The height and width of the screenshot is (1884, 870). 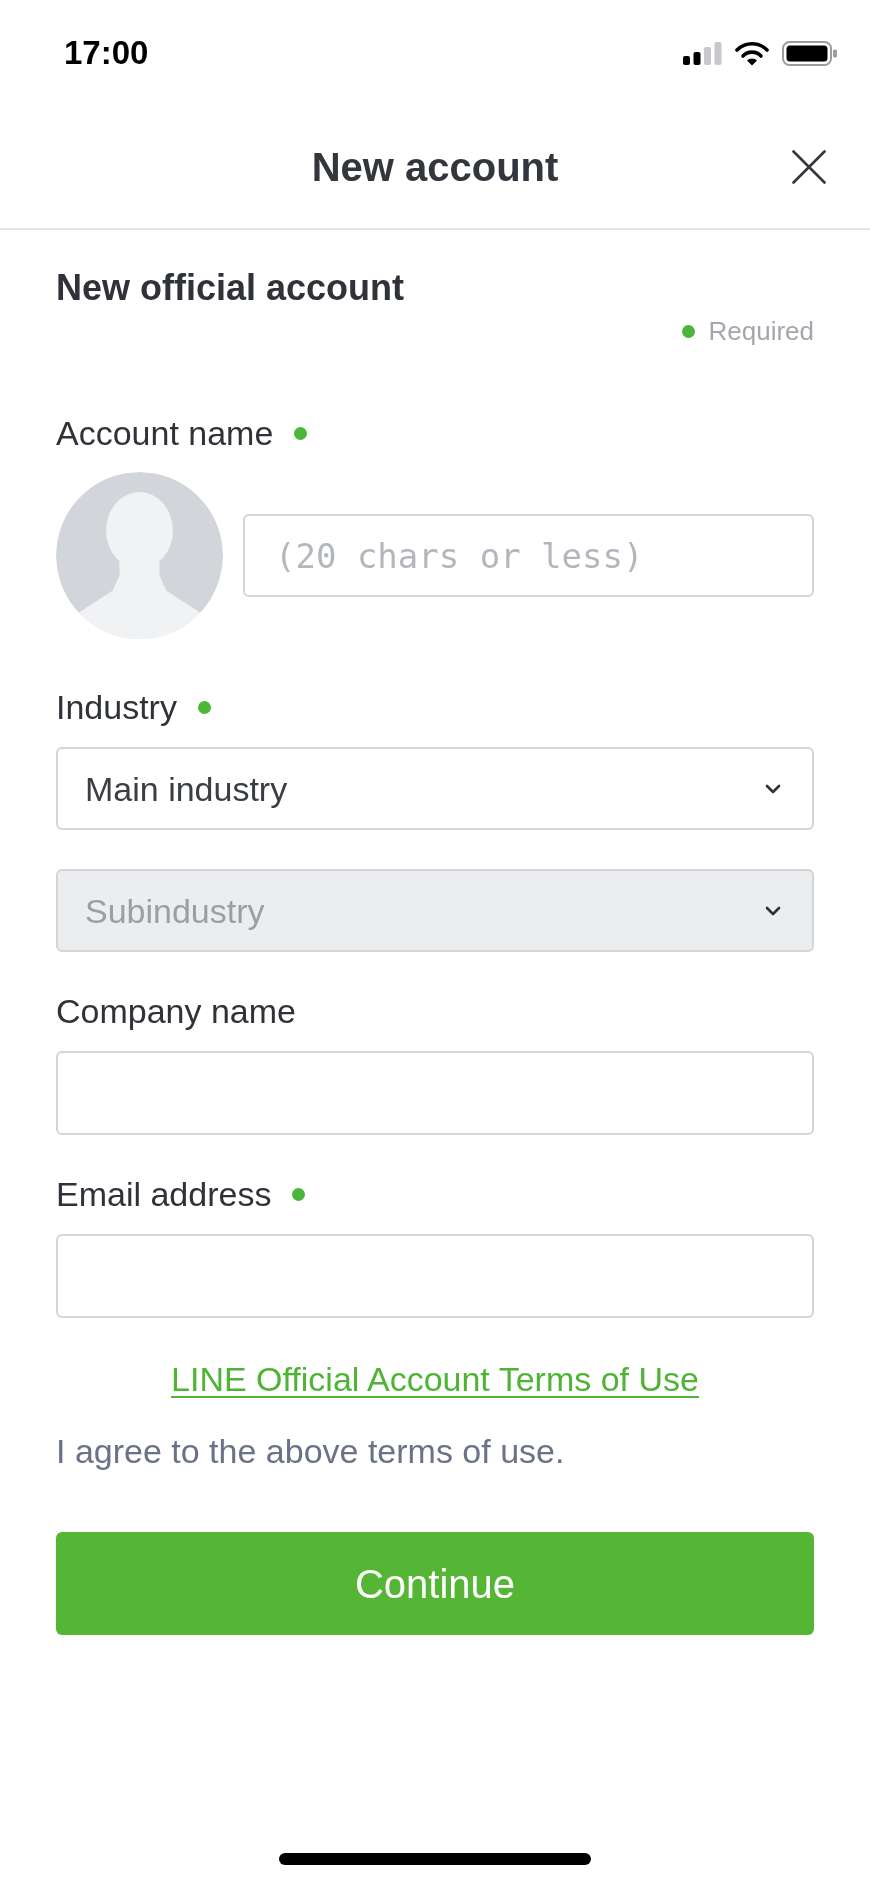 I want to click on field-label: Company name, so click(x=176, y=1011).